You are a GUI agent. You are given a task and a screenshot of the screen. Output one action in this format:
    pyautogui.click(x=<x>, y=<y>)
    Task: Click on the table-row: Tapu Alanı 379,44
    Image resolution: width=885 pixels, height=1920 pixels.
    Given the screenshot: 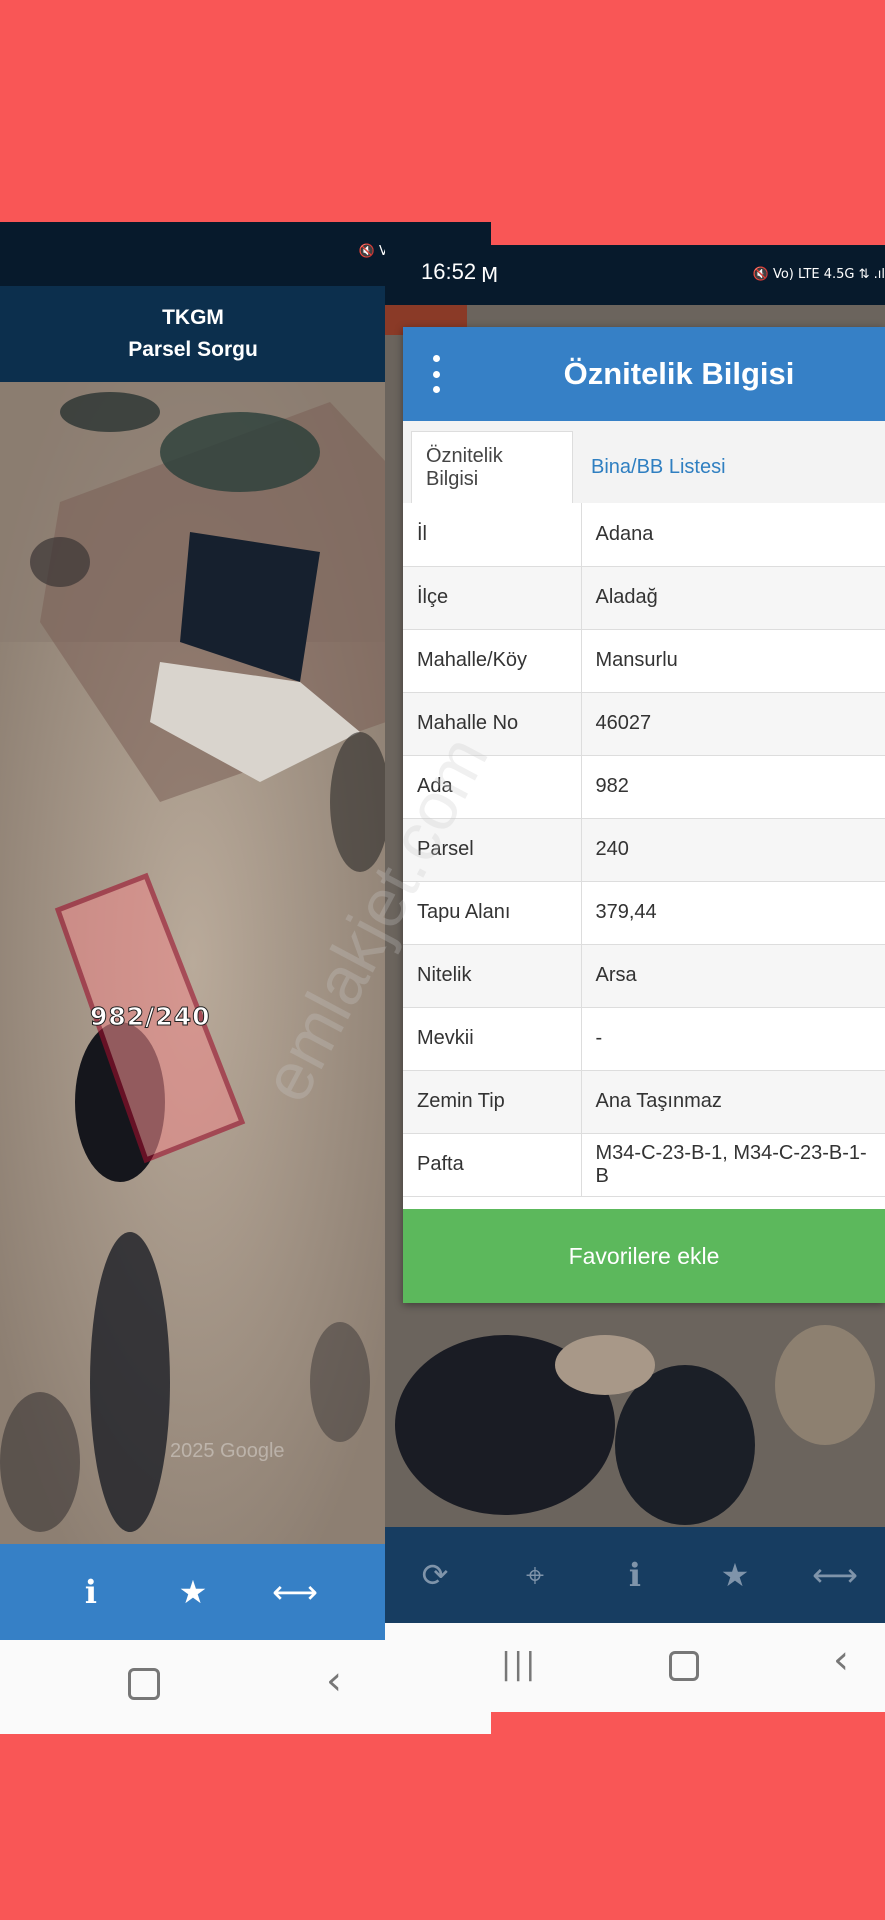 What is the action you would take?
    pyautogui.click(x=644, y=913)
    